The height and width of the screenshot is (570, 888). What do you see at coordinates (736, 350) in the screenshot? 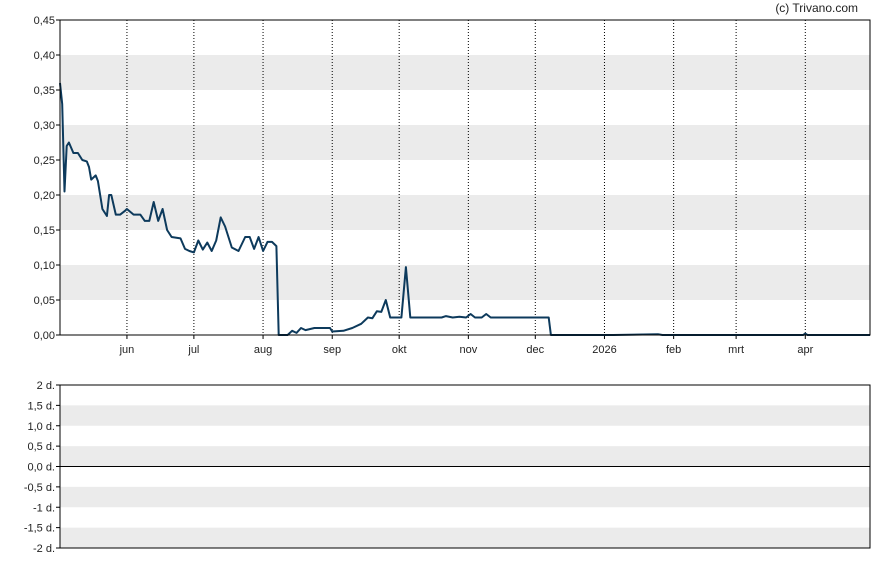
I see `x-tick-label: mrt` at bounding box center [736, 350].